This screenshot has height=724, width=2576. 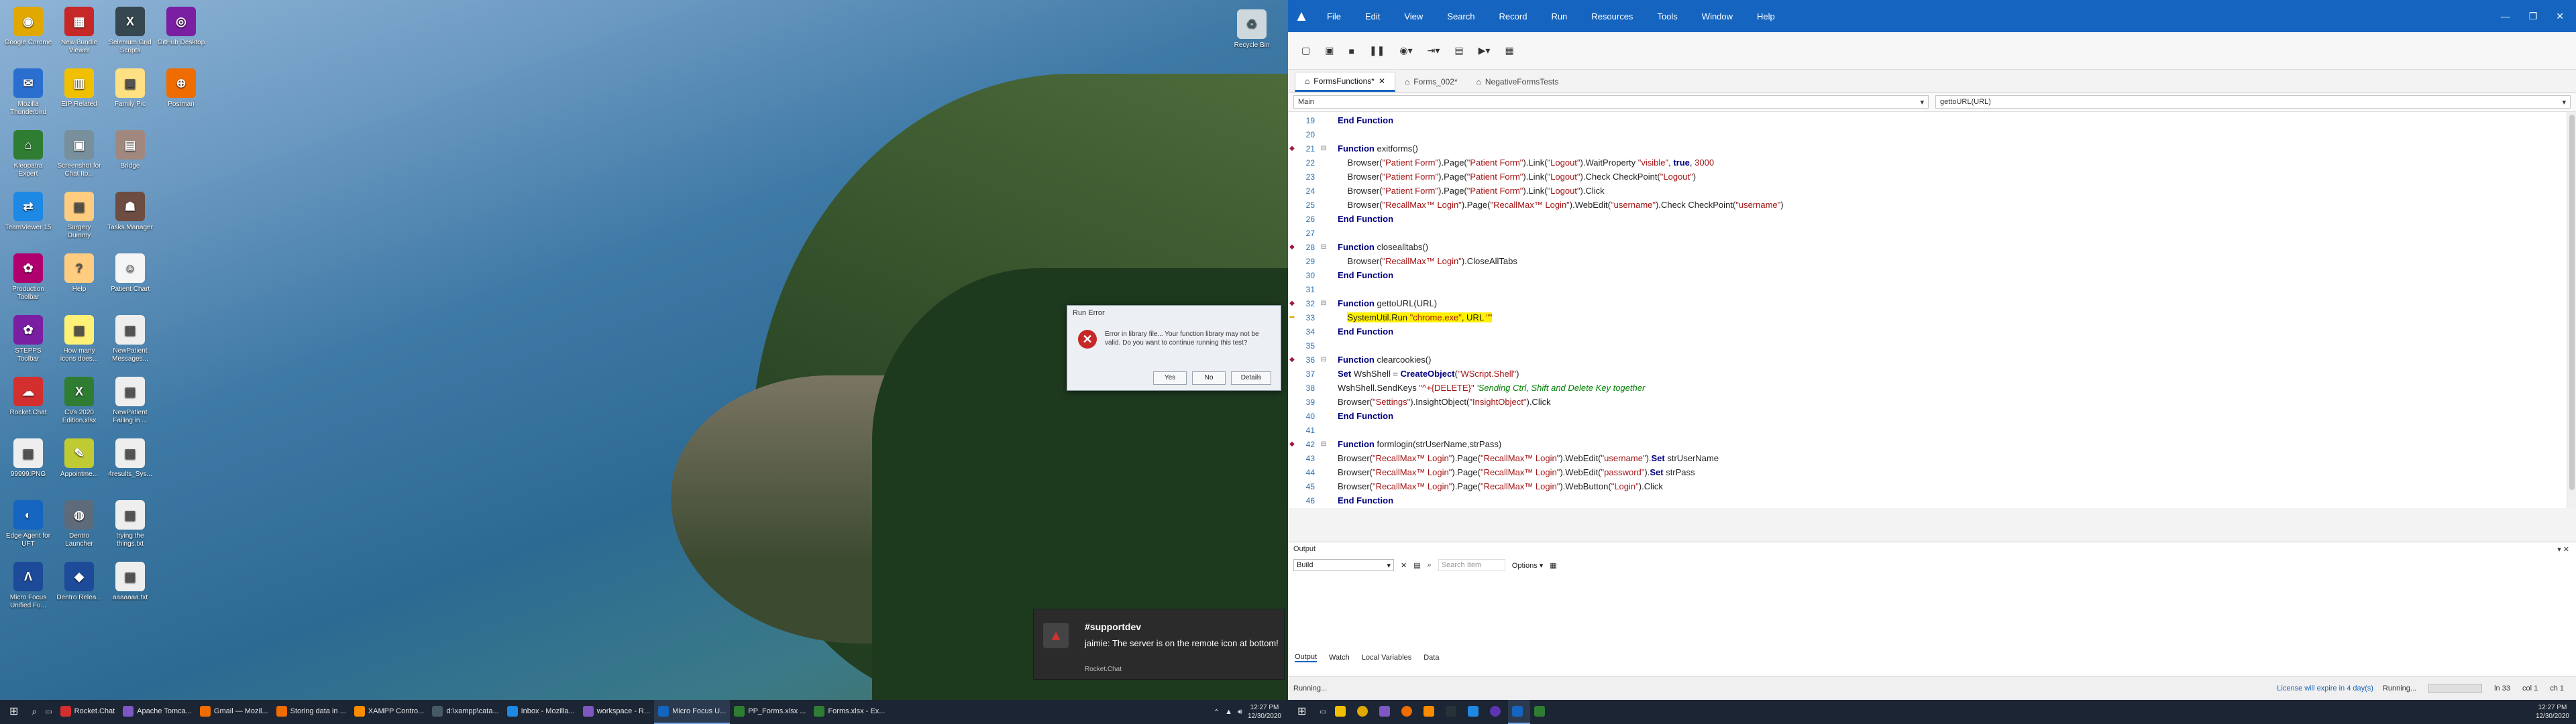 What do you see at coordinates (1252, 35) in the screenshot?
I see `recycle-bin-icon: ♻ Recycle Bin` at bounding box center [1252, 35].